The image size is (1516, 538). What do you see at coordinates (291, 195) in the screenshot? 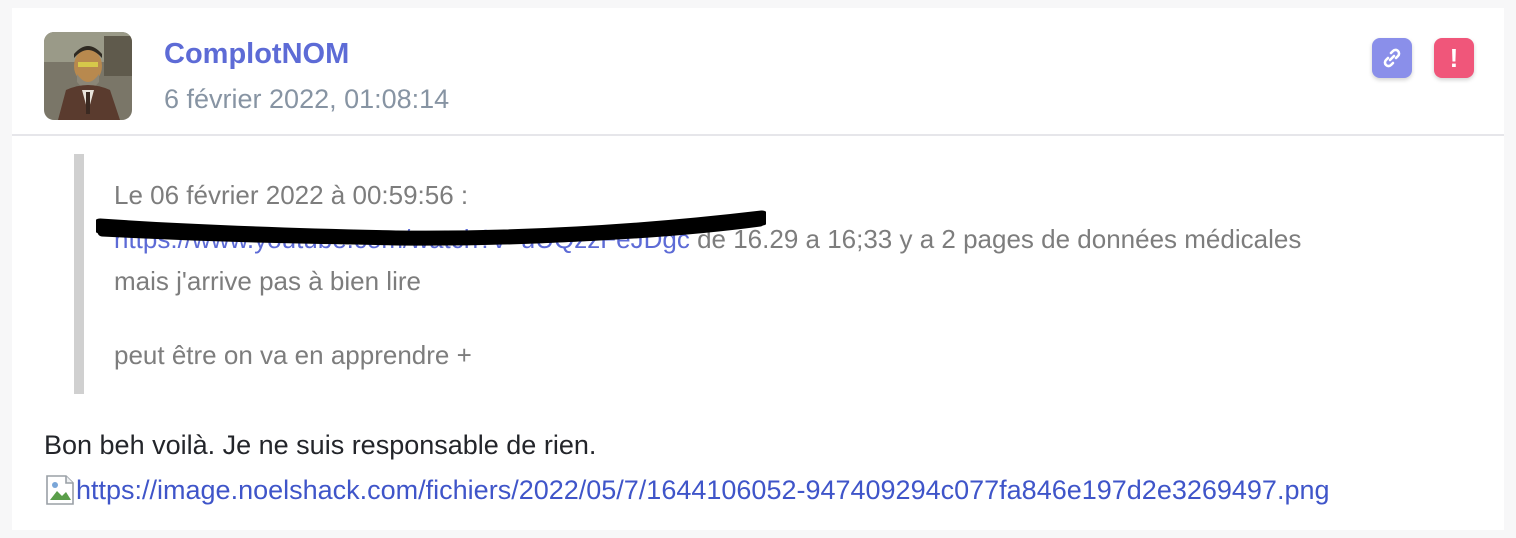
I see `quote-header: Le 06 février 2022 à 00:59:56 :` at bounding box center [291, 195].